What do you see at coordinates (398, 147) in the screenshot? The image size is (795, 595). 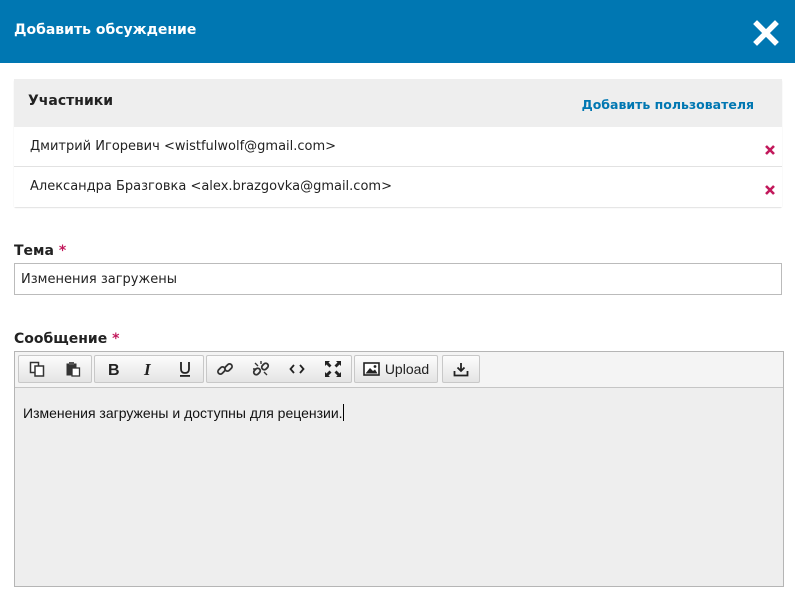 I see `participant-row: Дмитрий Игоревич <wistfulwolf@gmail.com>` at bounding box center [398, 147].